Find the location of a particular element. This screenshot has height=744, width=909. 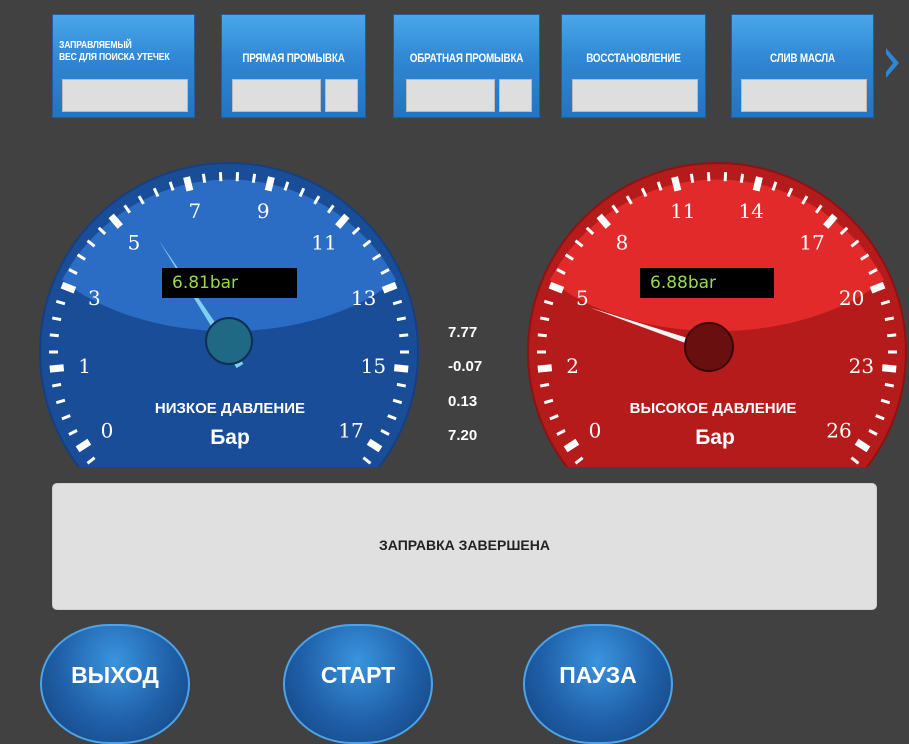

status-message: ЗАПРАВКА ЗАВЕРШЕНА is located at coordinates (464, 545).